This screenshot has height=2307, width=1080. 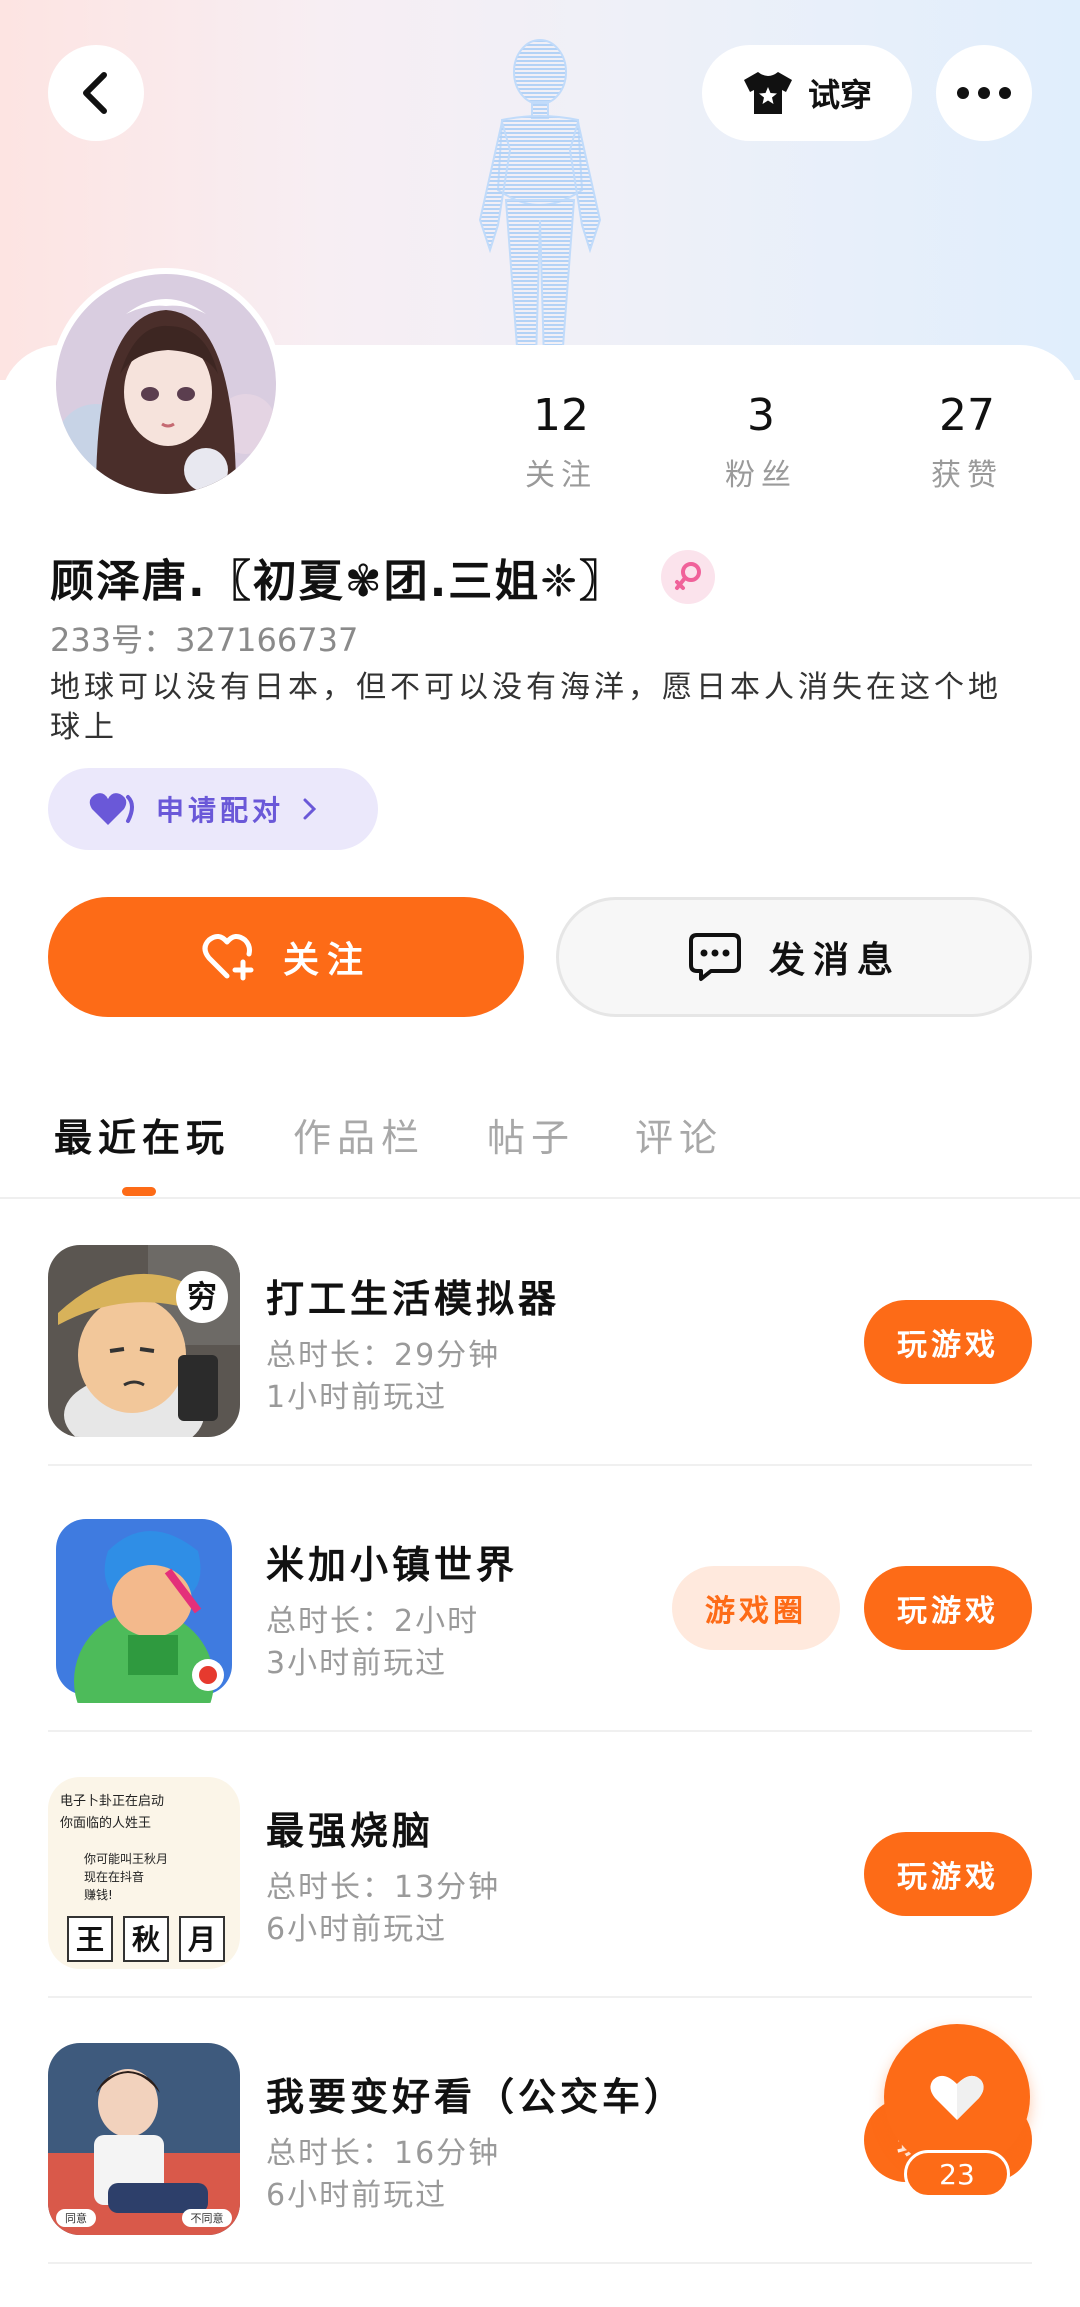 What do you see at coordinates (540, 2131) in the screenshot?
I see `game-item: 同意 不同意 我要变好看（公交车） 总时长：16分钟 6小时前玩过 玩游戏` at bounding box center [540, 2131].